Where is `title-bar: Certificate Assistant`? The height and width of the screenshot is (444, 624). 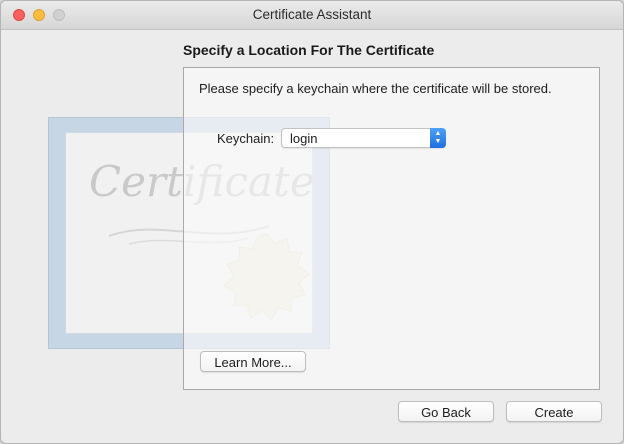
title-bar: Certificate Assistant is located at coordinates (312, 15).